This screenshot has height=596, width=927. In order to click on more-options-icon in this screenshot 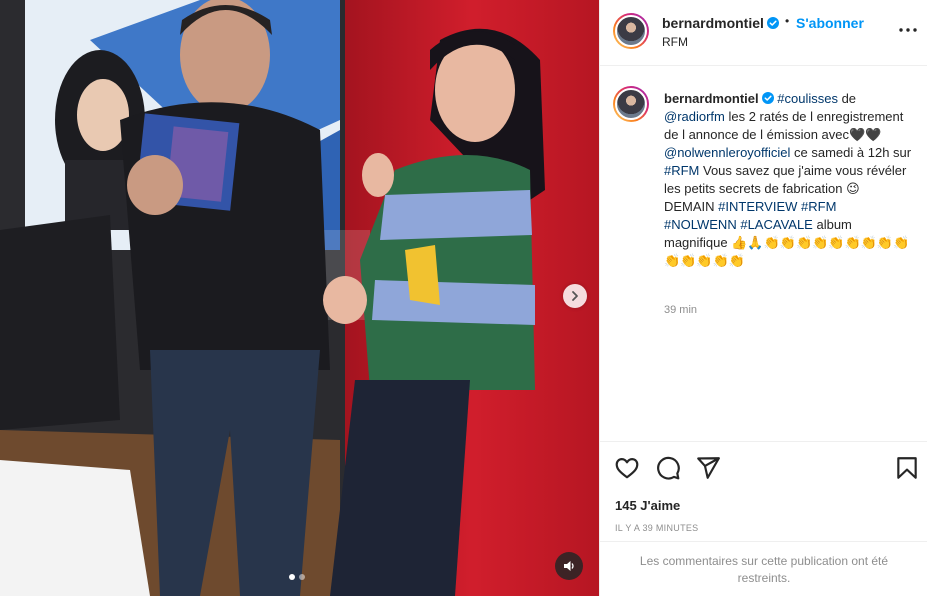, I will do `click(908, 30)`.